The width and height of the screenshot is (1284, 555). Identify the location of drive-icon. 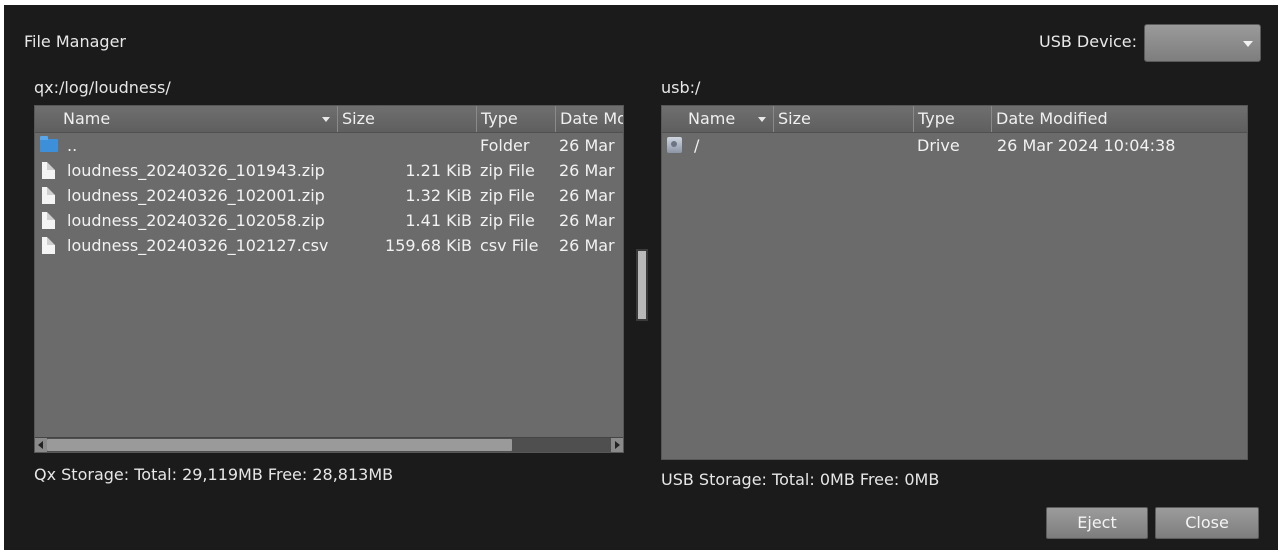
(674, 145).